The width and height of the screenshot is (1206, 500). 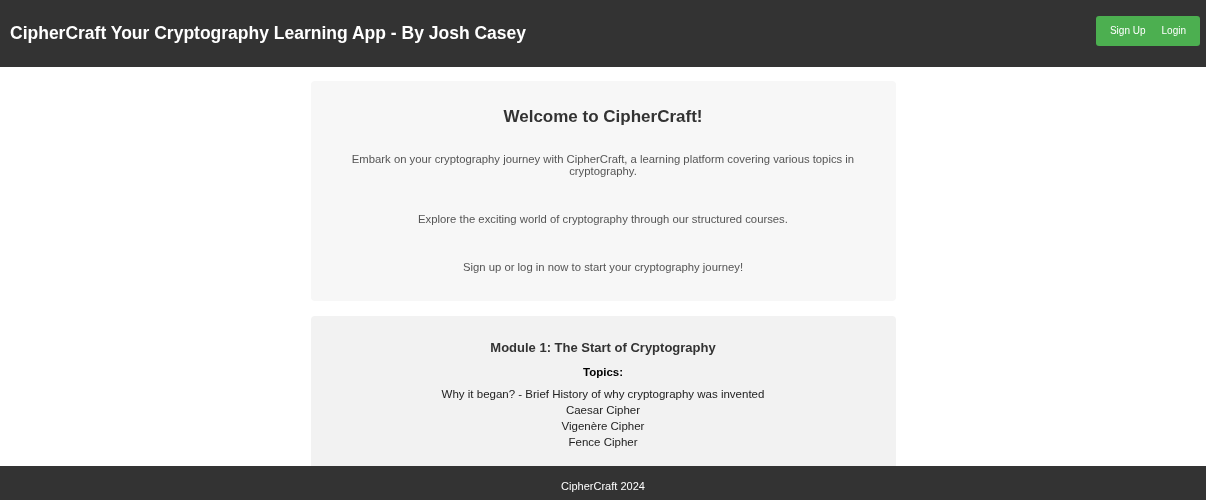 I want to click on welcome-heading: Welcome to CipherCraft!, so click(x=603, y=117).